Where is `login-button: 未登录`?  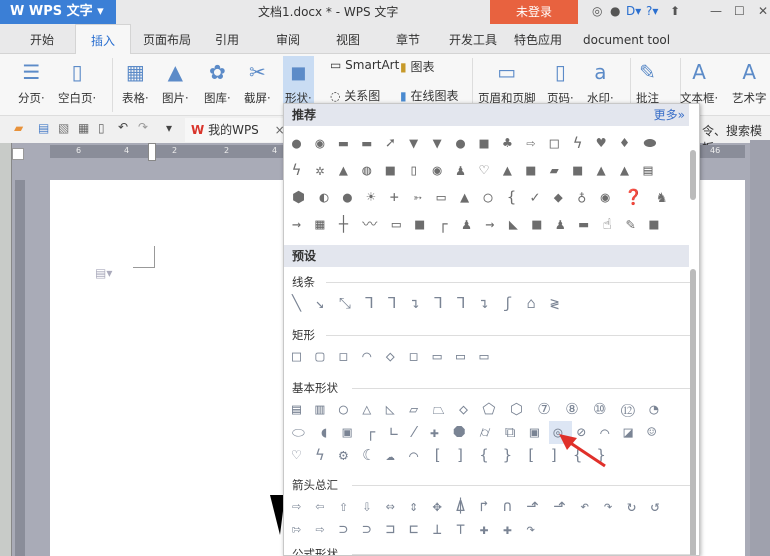
login-button: 未登录 is located at coordinates (534, 12).